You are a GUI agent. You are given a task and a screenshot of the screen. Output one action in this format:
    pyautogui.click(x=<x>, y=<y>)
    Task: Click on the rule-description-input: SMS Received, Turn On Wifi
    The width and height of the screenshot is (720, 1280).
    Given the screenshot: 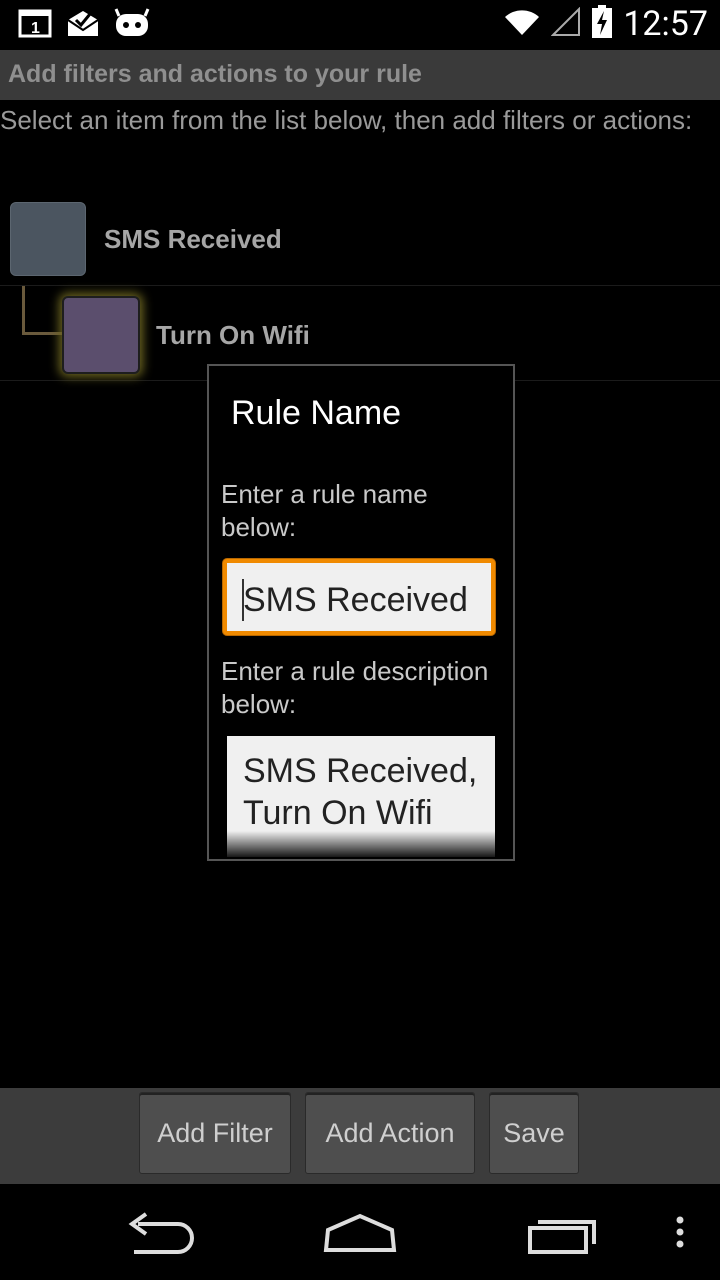 What is the action you would take?
    pyautogui.click(x=361, y=796)
    